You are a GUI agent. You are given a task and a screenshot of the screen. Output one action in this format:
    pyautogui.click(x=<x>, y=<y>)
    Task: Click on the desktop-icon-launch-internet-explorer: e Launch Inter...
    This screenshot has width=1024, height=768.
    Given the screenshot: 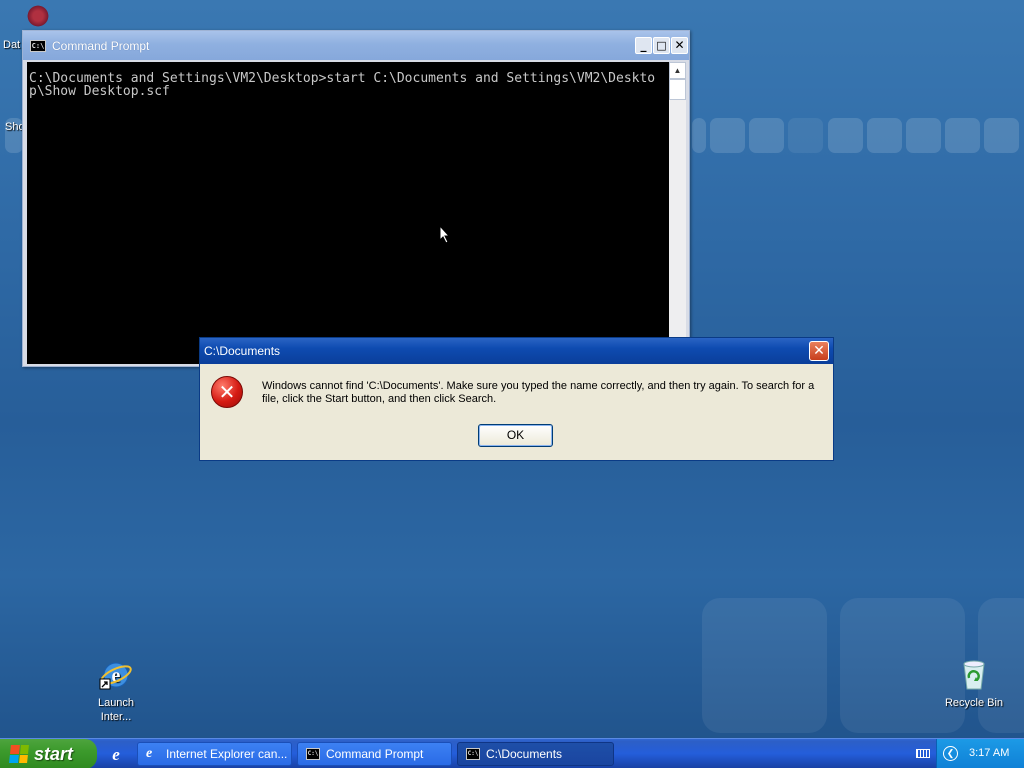 What is the action you would take?
    pyautogui.click(x=116, y=691)
    